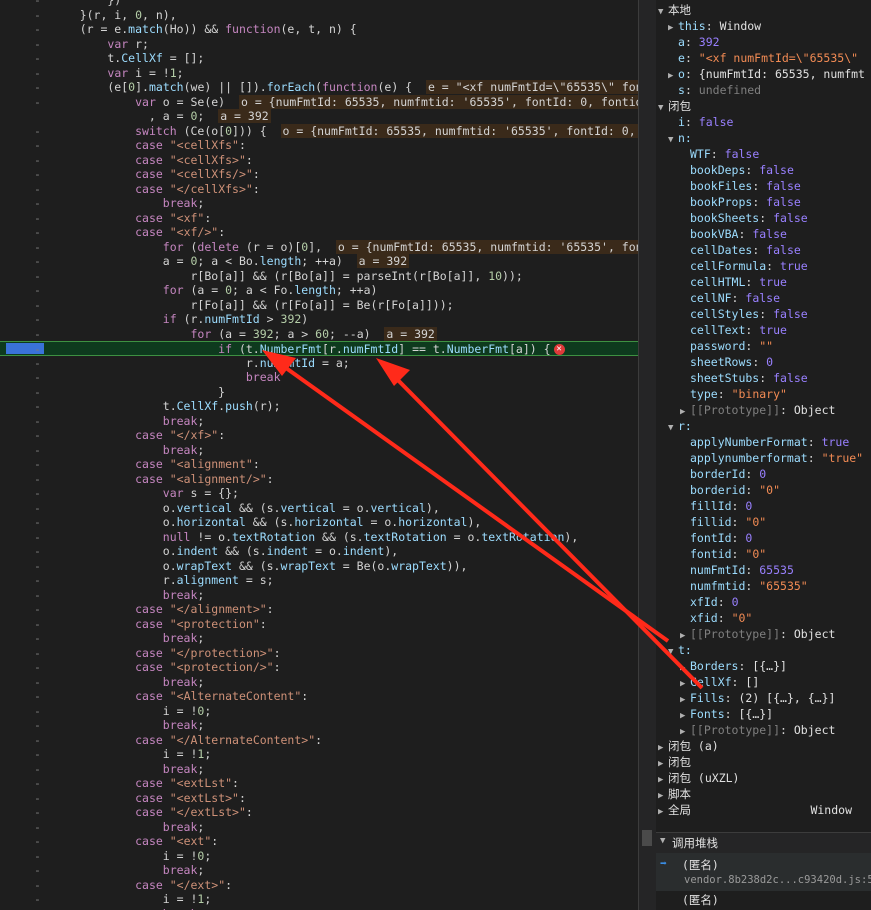  I want to click on scope-variable: ▶ this: Window, so click(714, 26).